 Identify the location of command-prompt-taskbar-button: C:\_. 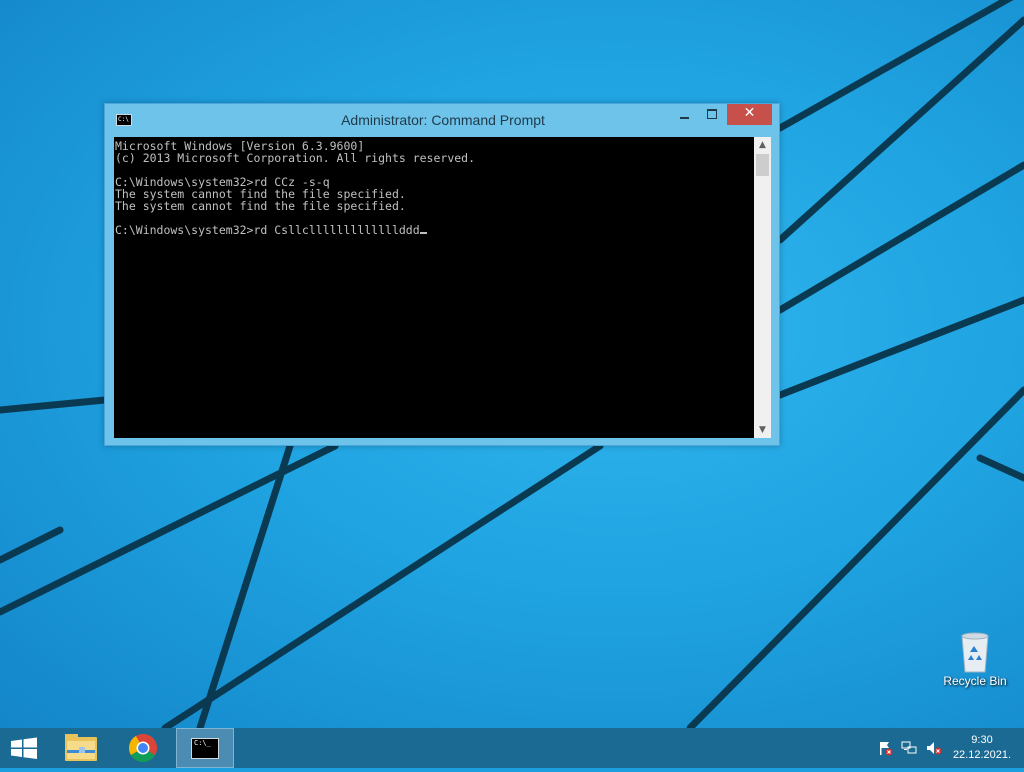
(205, 748).